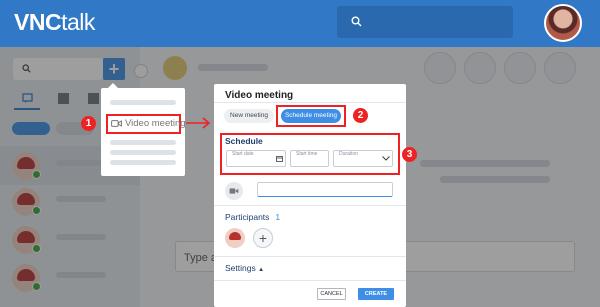 The image size is (600, 307). What do you see at coordinates (360, 115) in the screenshot?
I see `step-badge-2: 2` at bounding box center [360, 115].